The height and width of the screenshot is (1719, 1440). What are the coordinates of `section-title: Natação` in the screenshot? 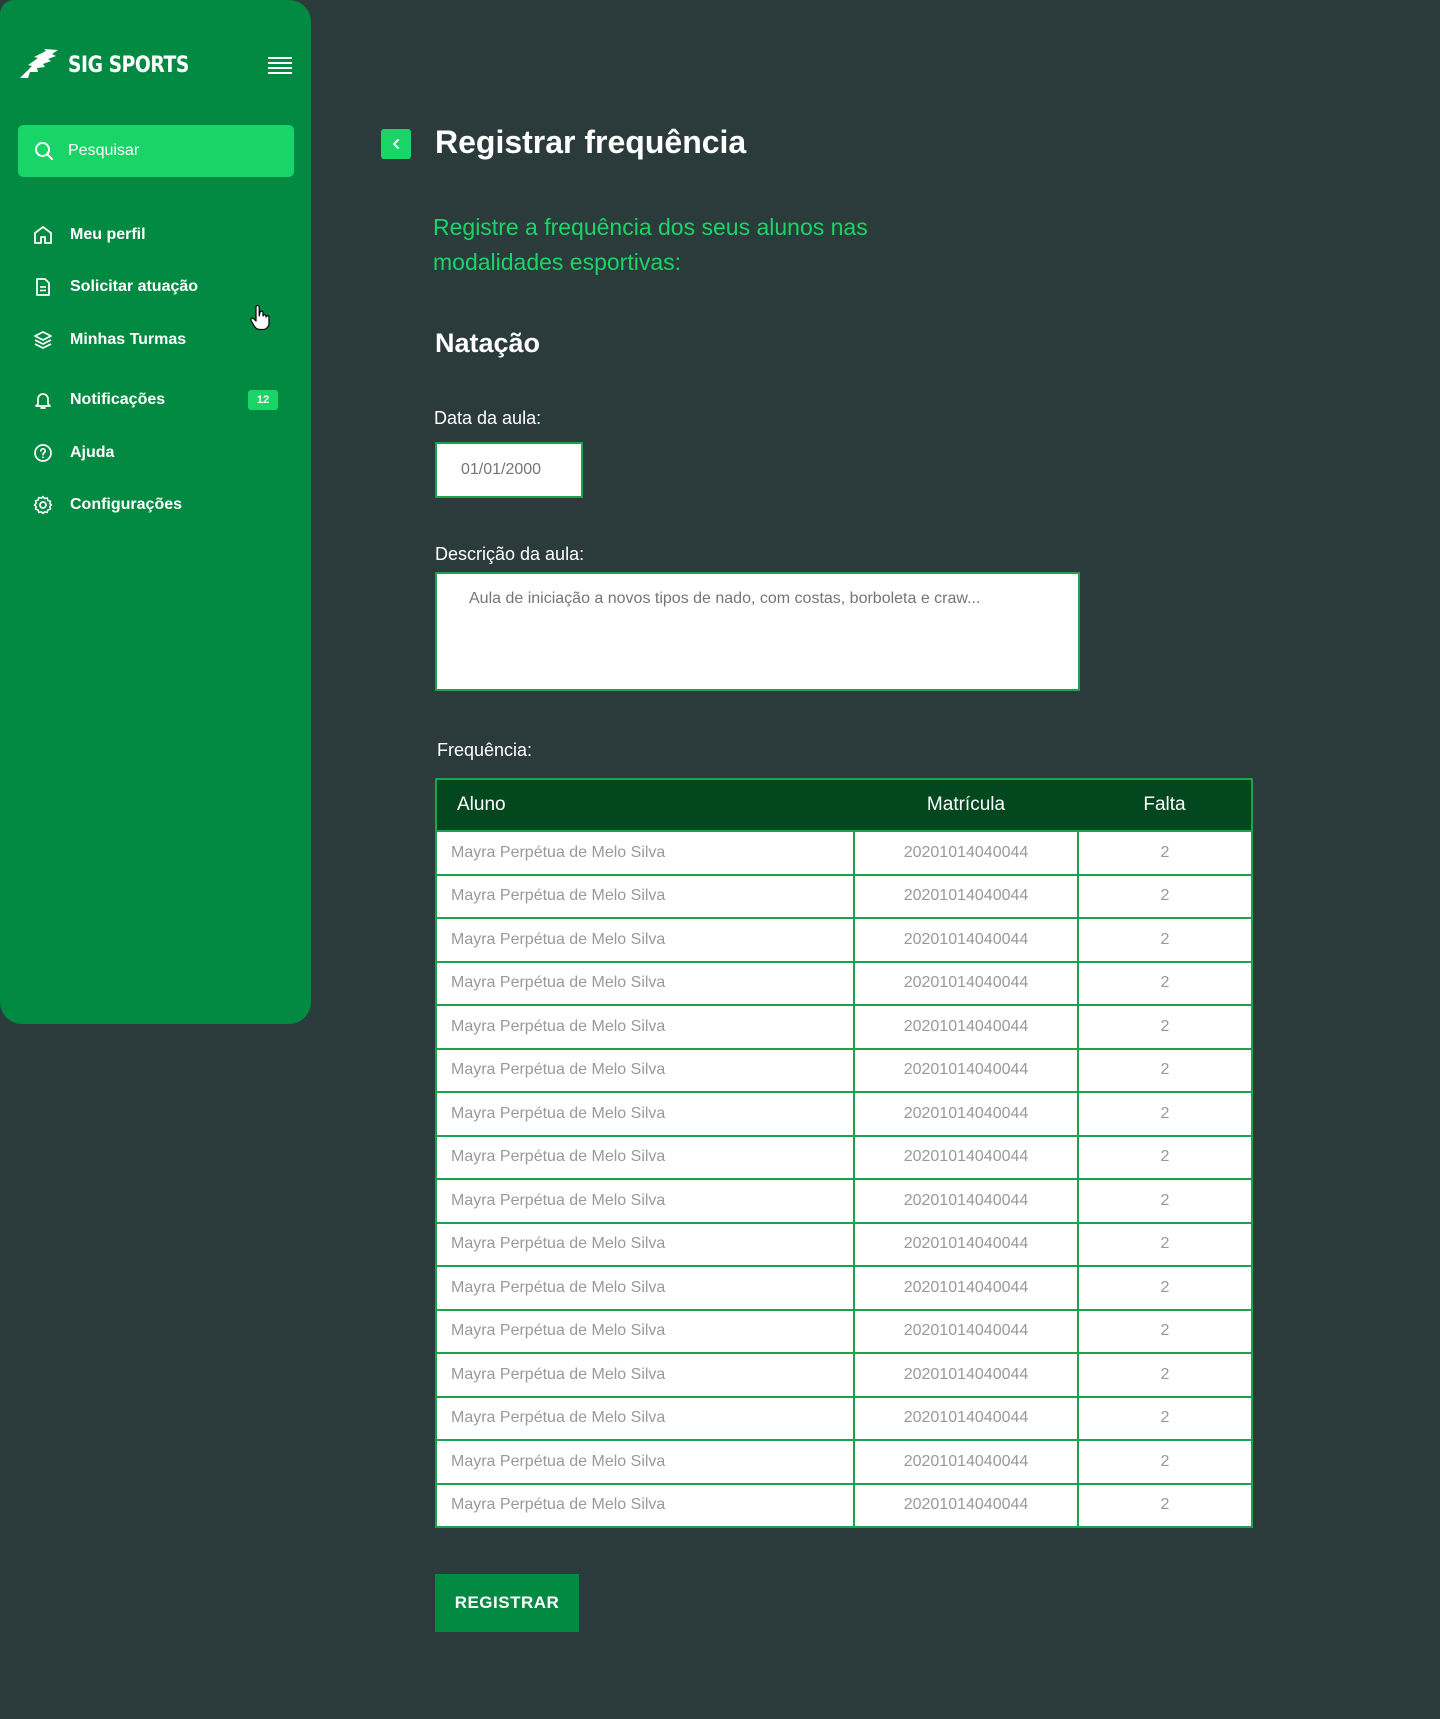 It's located at (488, 343).